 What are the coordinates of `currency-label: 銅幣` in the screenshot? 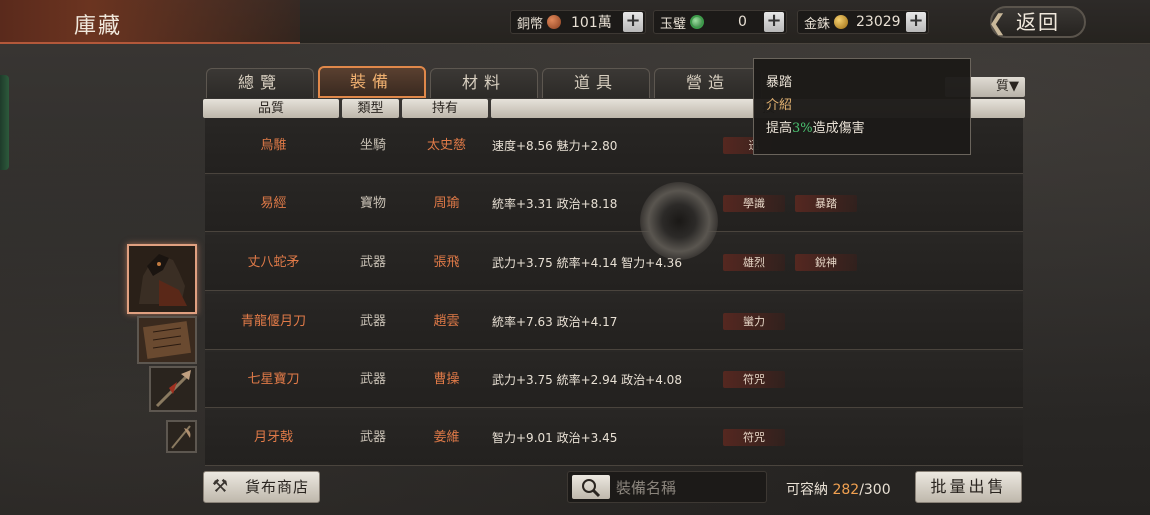 It's located at (530, 24).